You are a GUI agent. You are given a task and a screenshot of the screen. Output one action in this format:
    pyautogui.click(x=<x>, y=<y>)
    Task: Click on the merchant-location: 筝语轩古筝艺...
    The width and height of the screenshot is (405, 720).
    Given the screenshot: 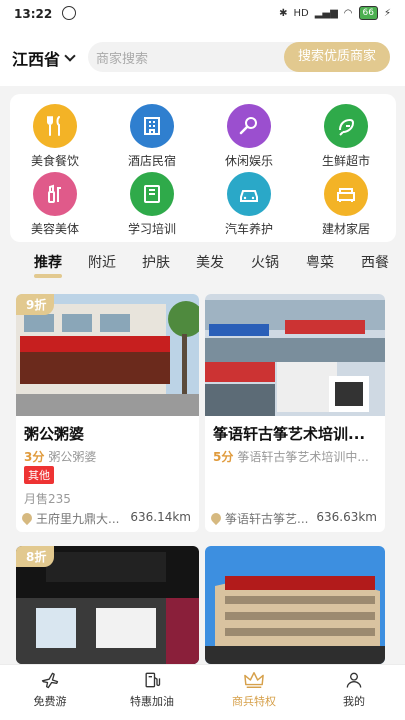 What is the action you would take?
    pyautogui.click(x=258, y=518)
    